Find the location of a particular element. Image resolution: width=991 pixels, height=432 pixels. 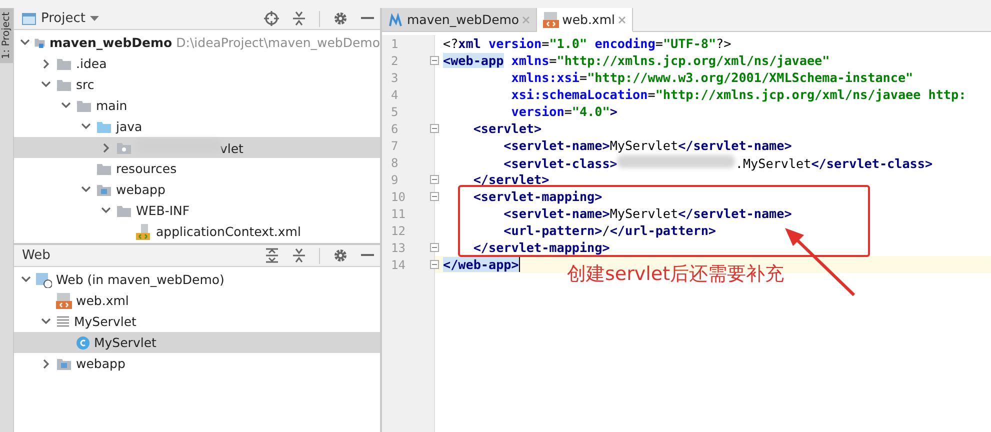

line-number: 14 is located at coordinates (398, 265).